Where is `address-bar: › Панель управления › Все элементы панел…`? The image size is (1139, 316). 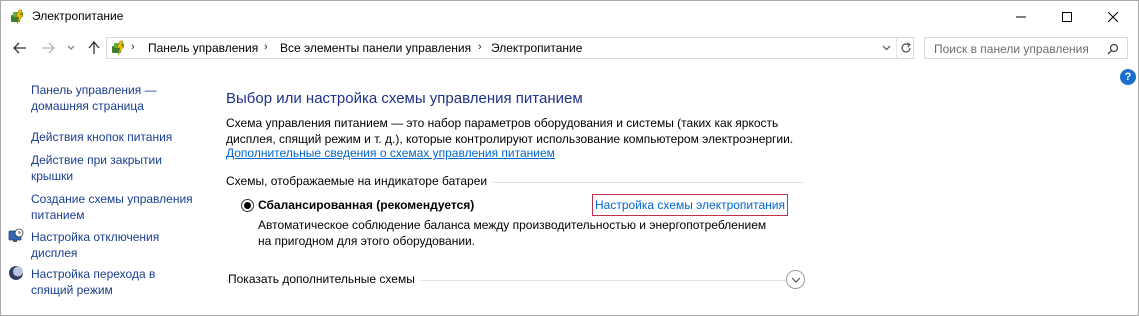 address-bar: › Панель управления › Все элементы панел… is located at coordinates (510, 48).